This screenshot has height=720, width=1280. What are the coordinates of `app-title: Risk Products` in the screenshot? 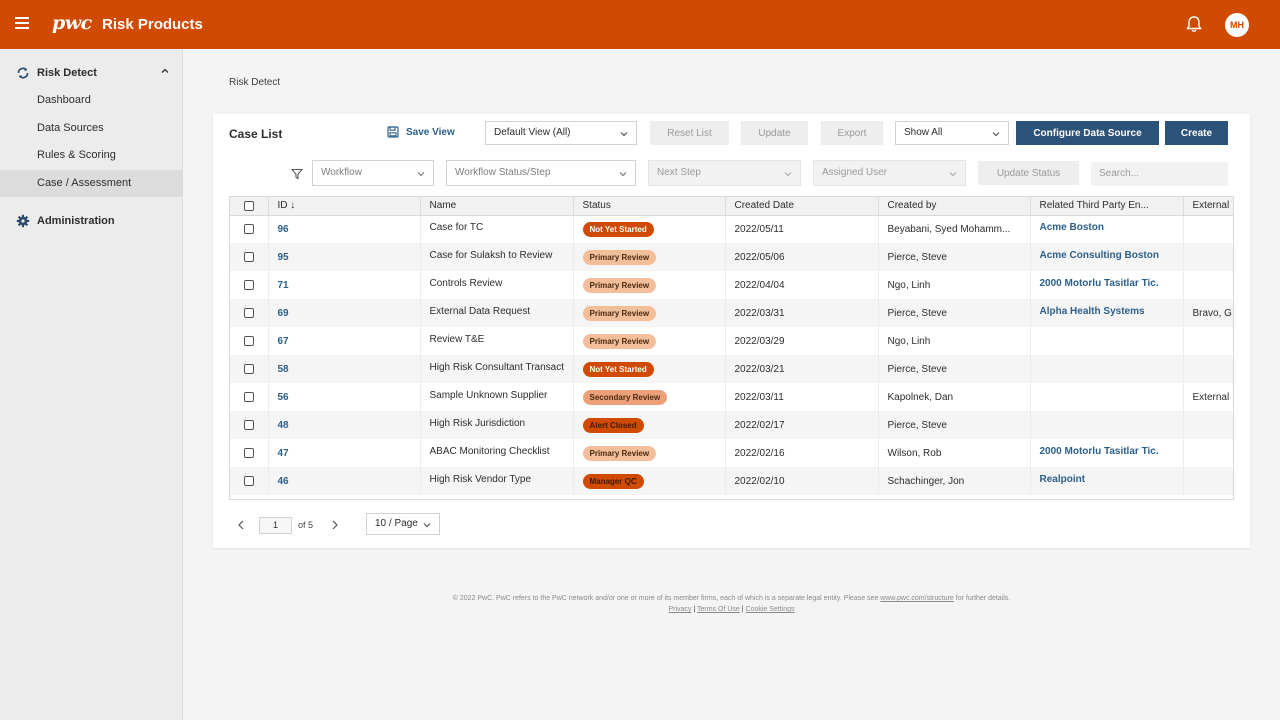 It's located at (152, 24).